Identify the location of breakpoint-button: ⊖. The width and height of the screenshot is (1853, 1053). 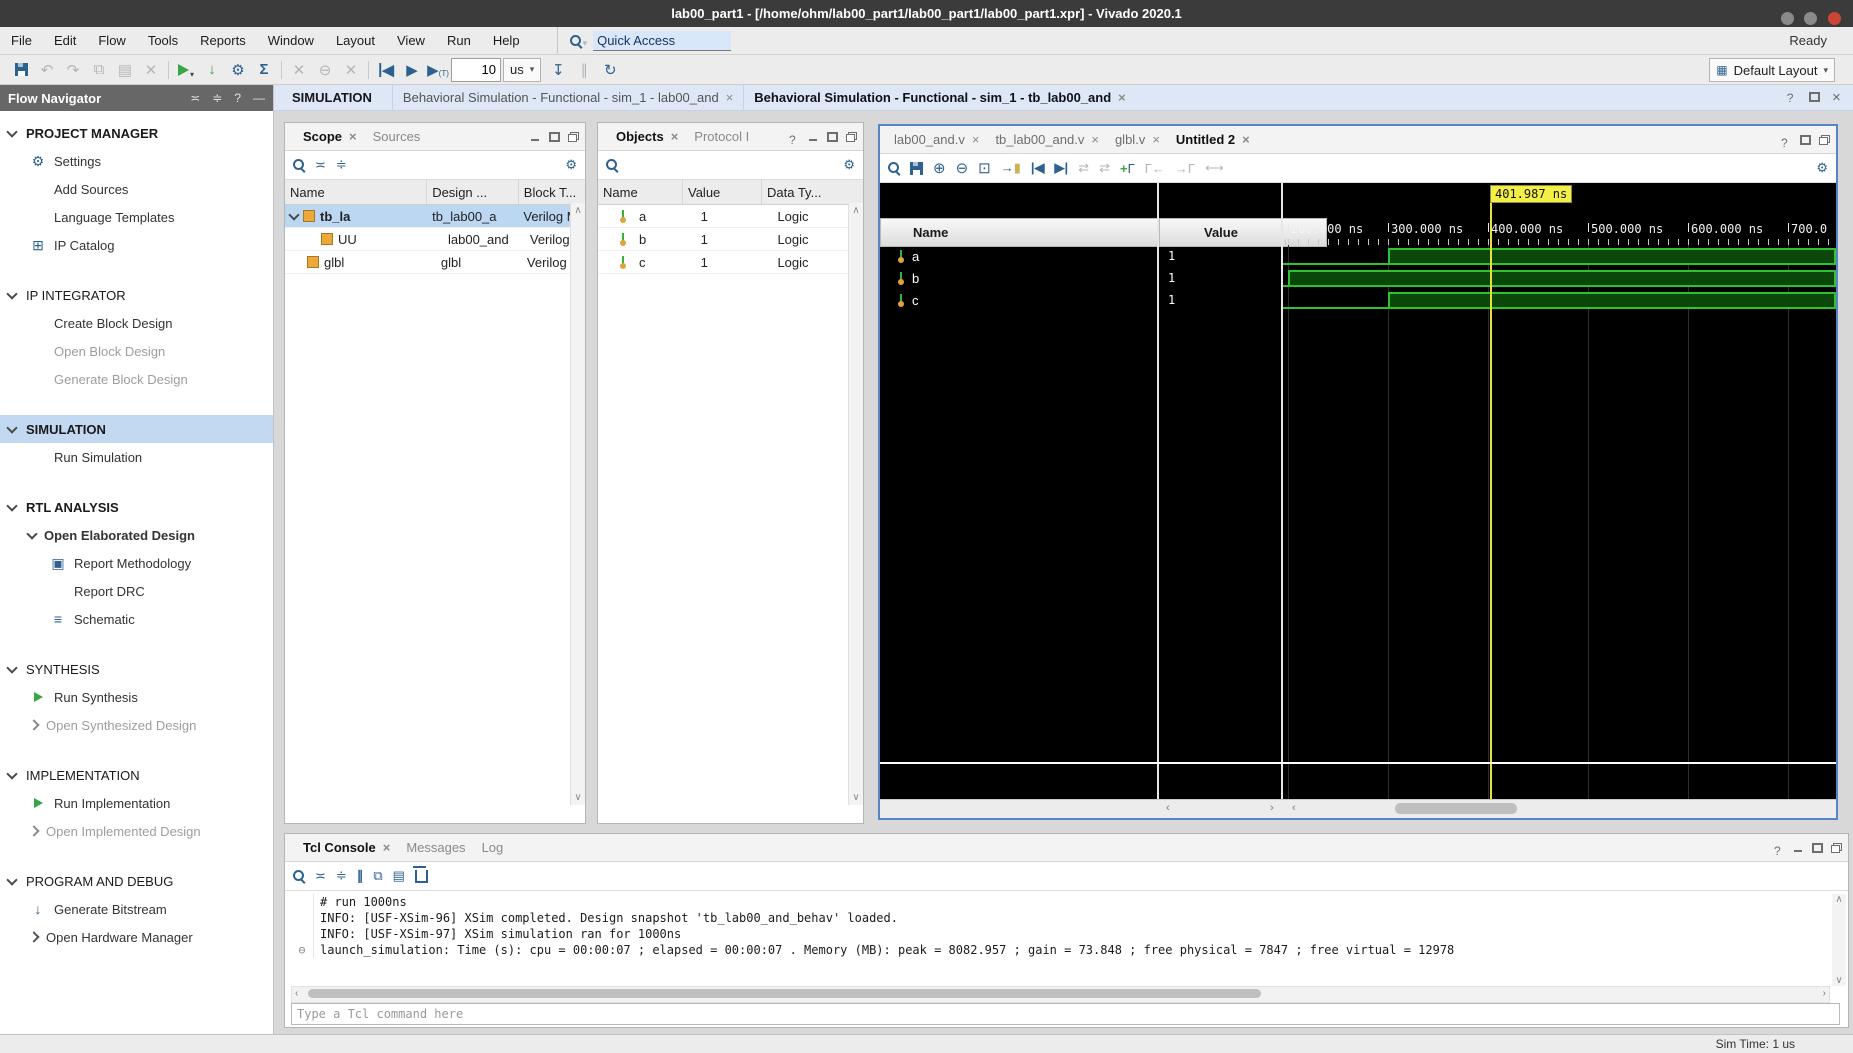
(325, 70).